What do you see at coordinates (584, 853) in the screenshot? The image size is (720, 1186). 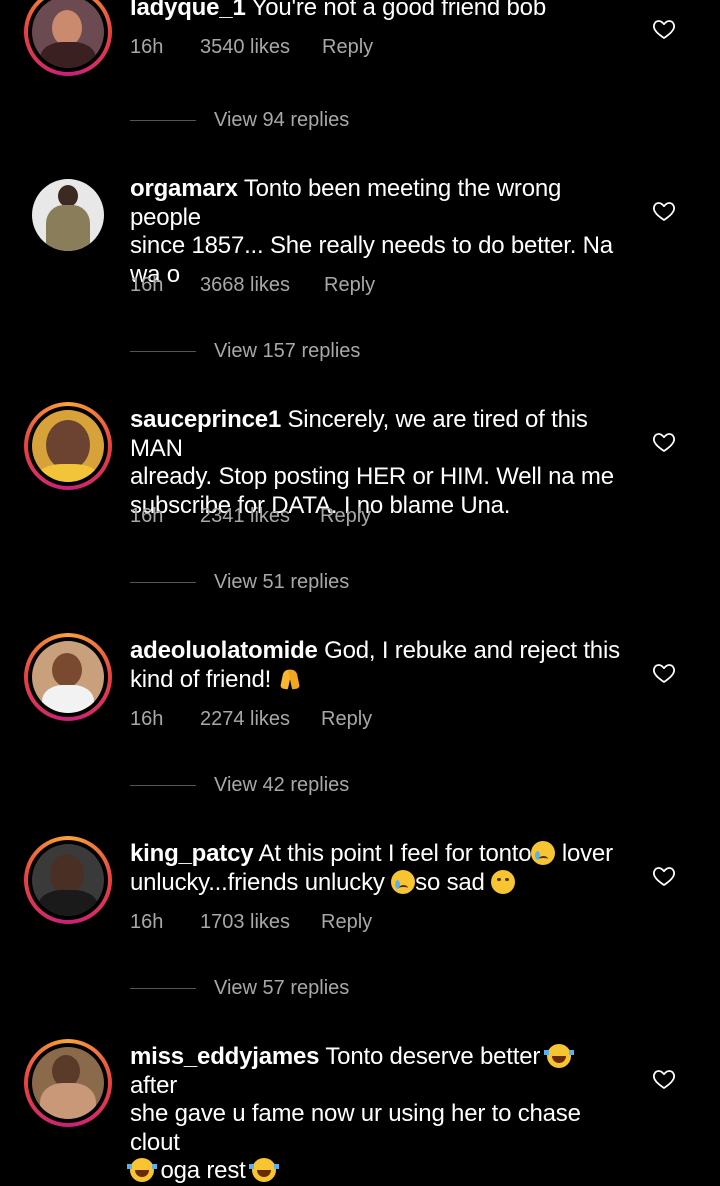 I see `comment-text: lover` at bounding box center [584, 853].